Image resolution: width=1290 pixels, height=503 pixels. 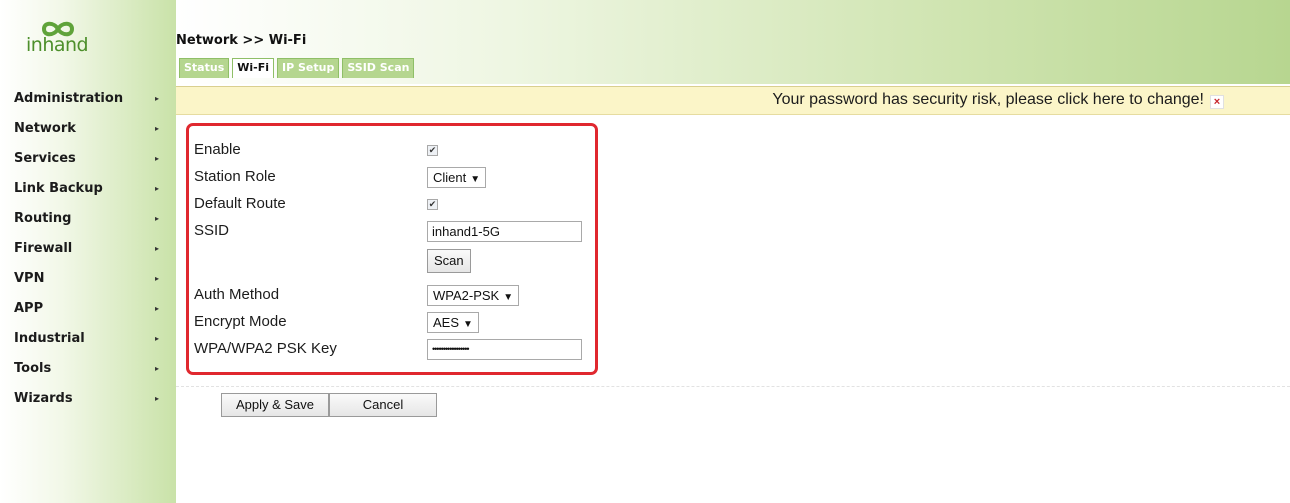 I want to click on tab-ip-setup: IP Setup, so click(x=308, y=68).